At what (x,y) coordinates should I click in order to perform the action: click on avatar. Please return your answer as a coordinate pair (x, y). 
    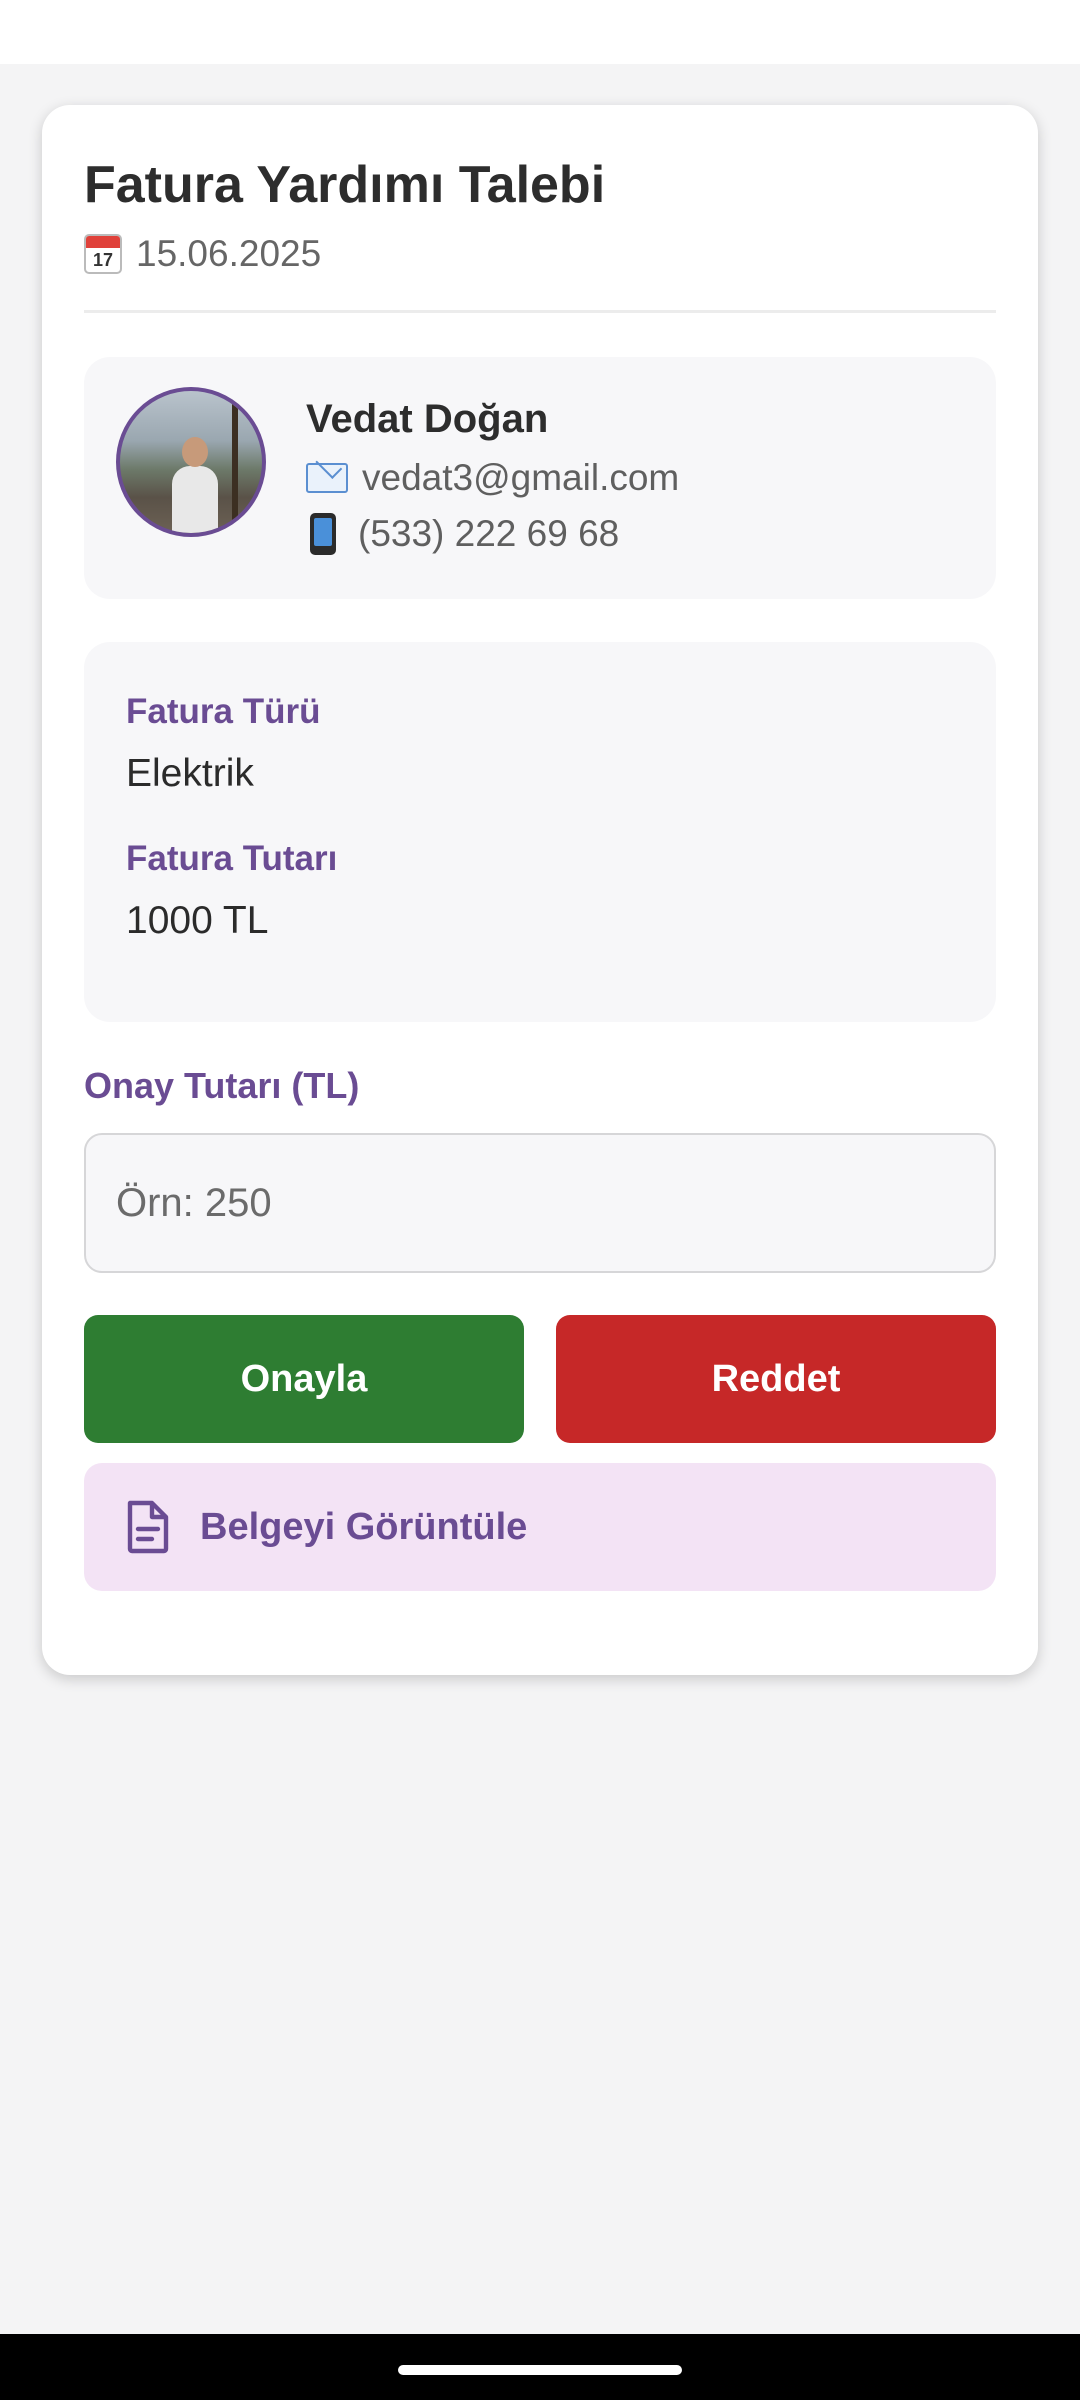
    Looking at the image, I should click on (191, 462).